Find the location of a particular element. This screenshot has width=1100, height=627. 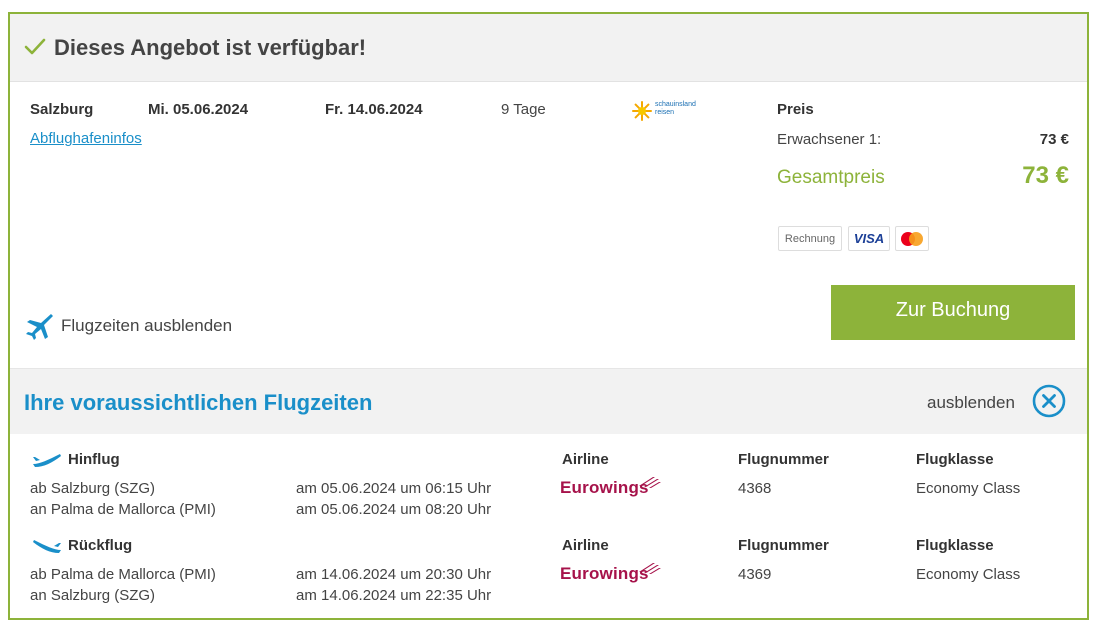

book-button: Zur Buchung is located at coordinates (953, 312).